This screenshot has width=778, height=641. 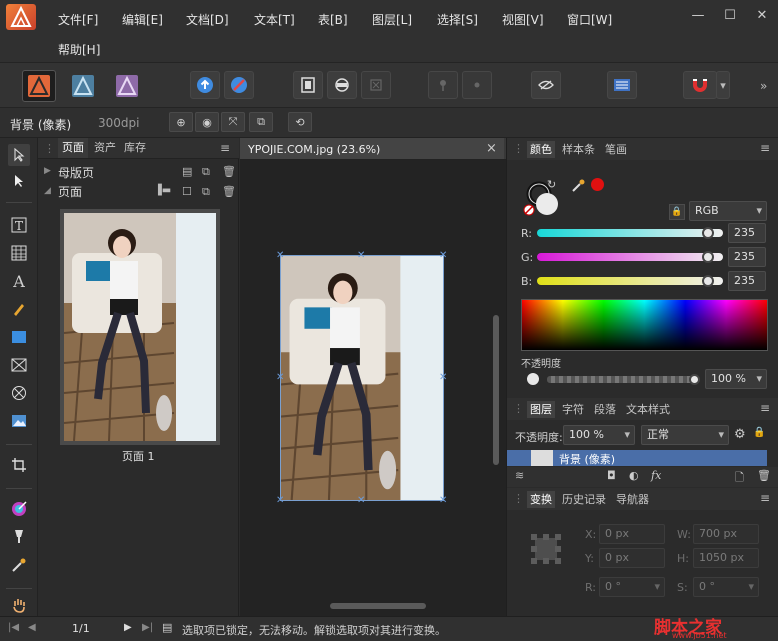 What do you see at coordinates (187, 191) in the screenshot?
I see `page-add-icon: ☐` at bounding box center [187, 191].